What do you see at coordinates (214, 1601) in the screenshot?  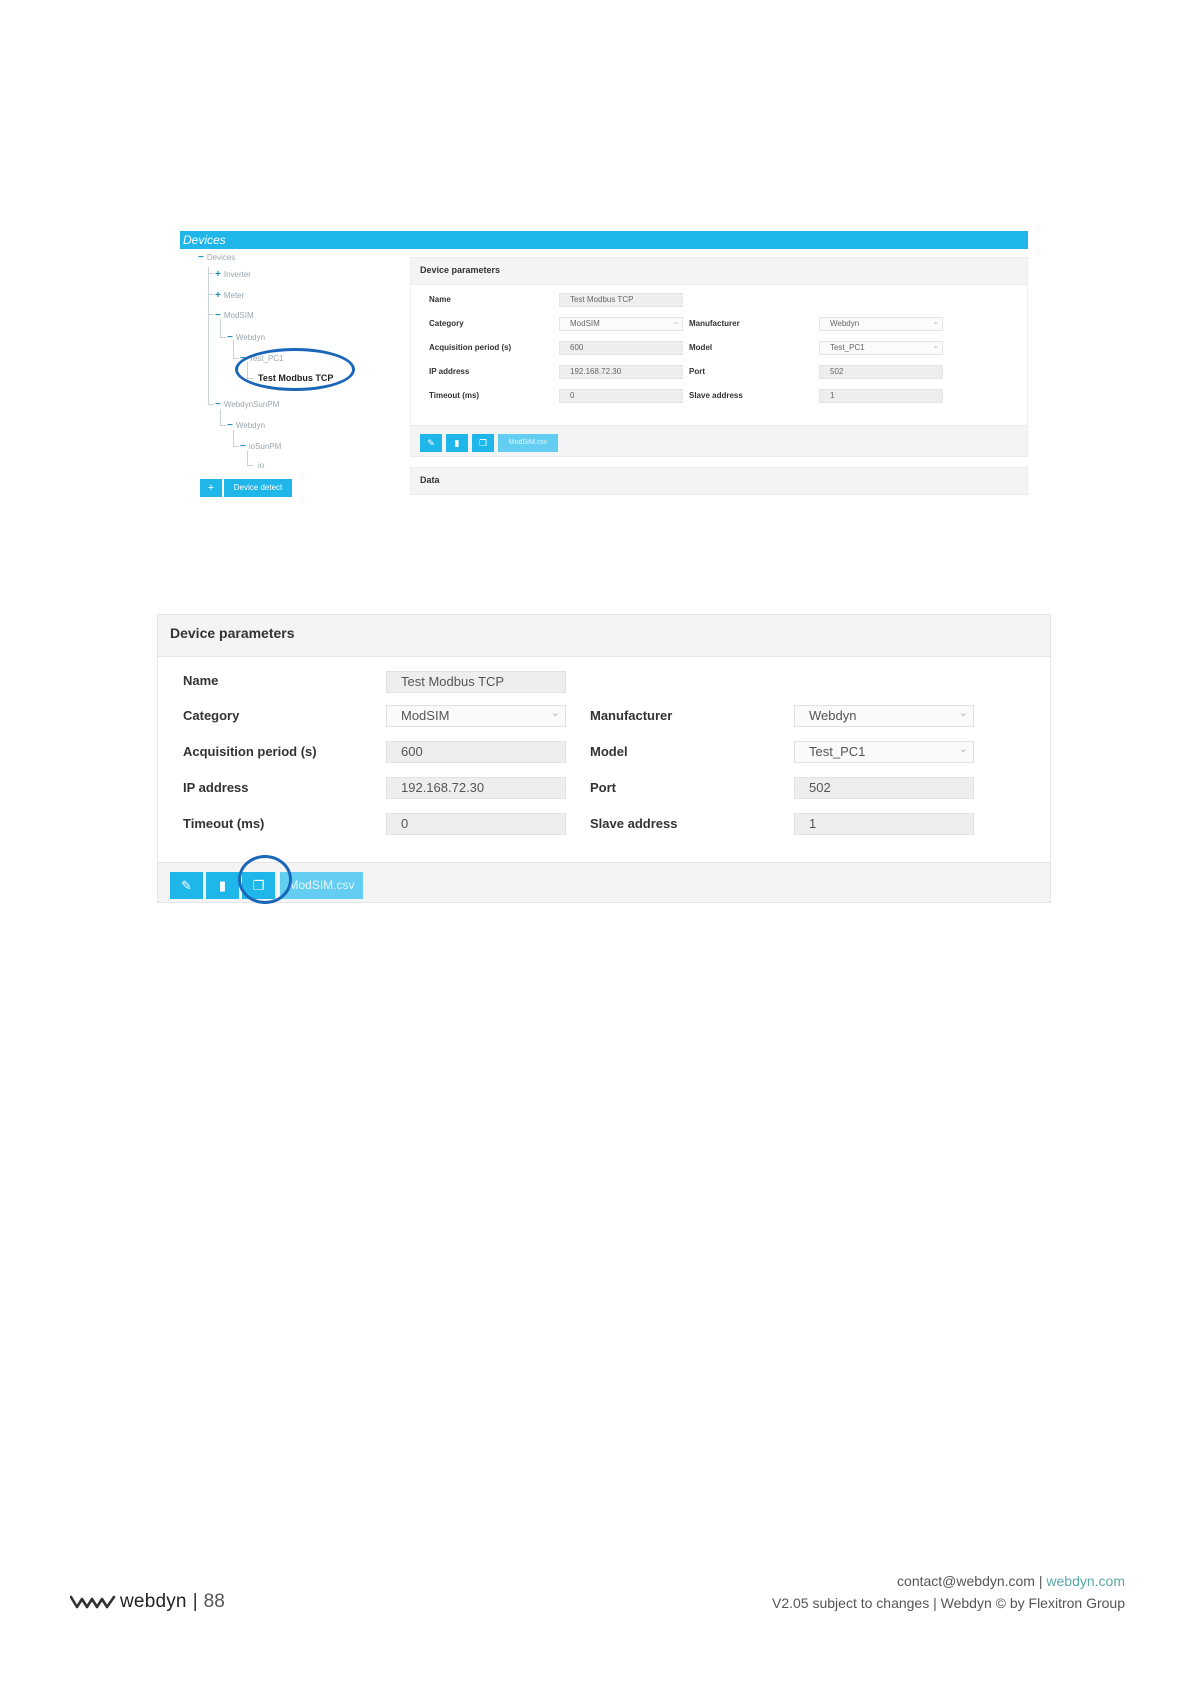 I see `page-number: 88` at bounding box center [214, 1601].